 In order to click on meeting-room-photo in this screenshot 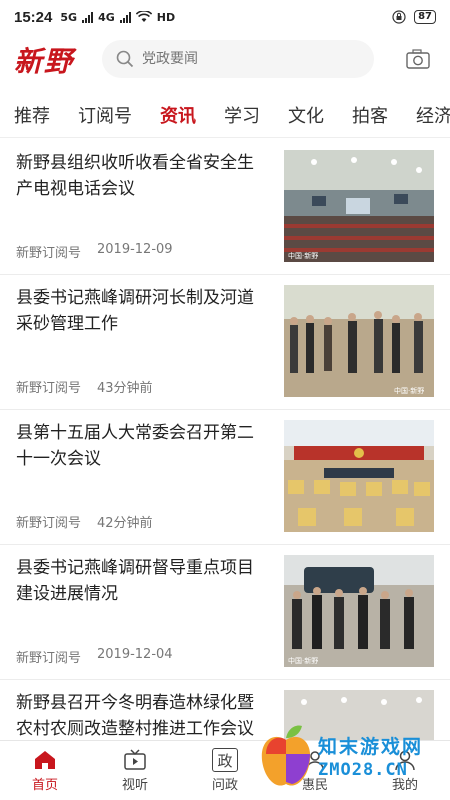, I will do `click(359, 476)`.